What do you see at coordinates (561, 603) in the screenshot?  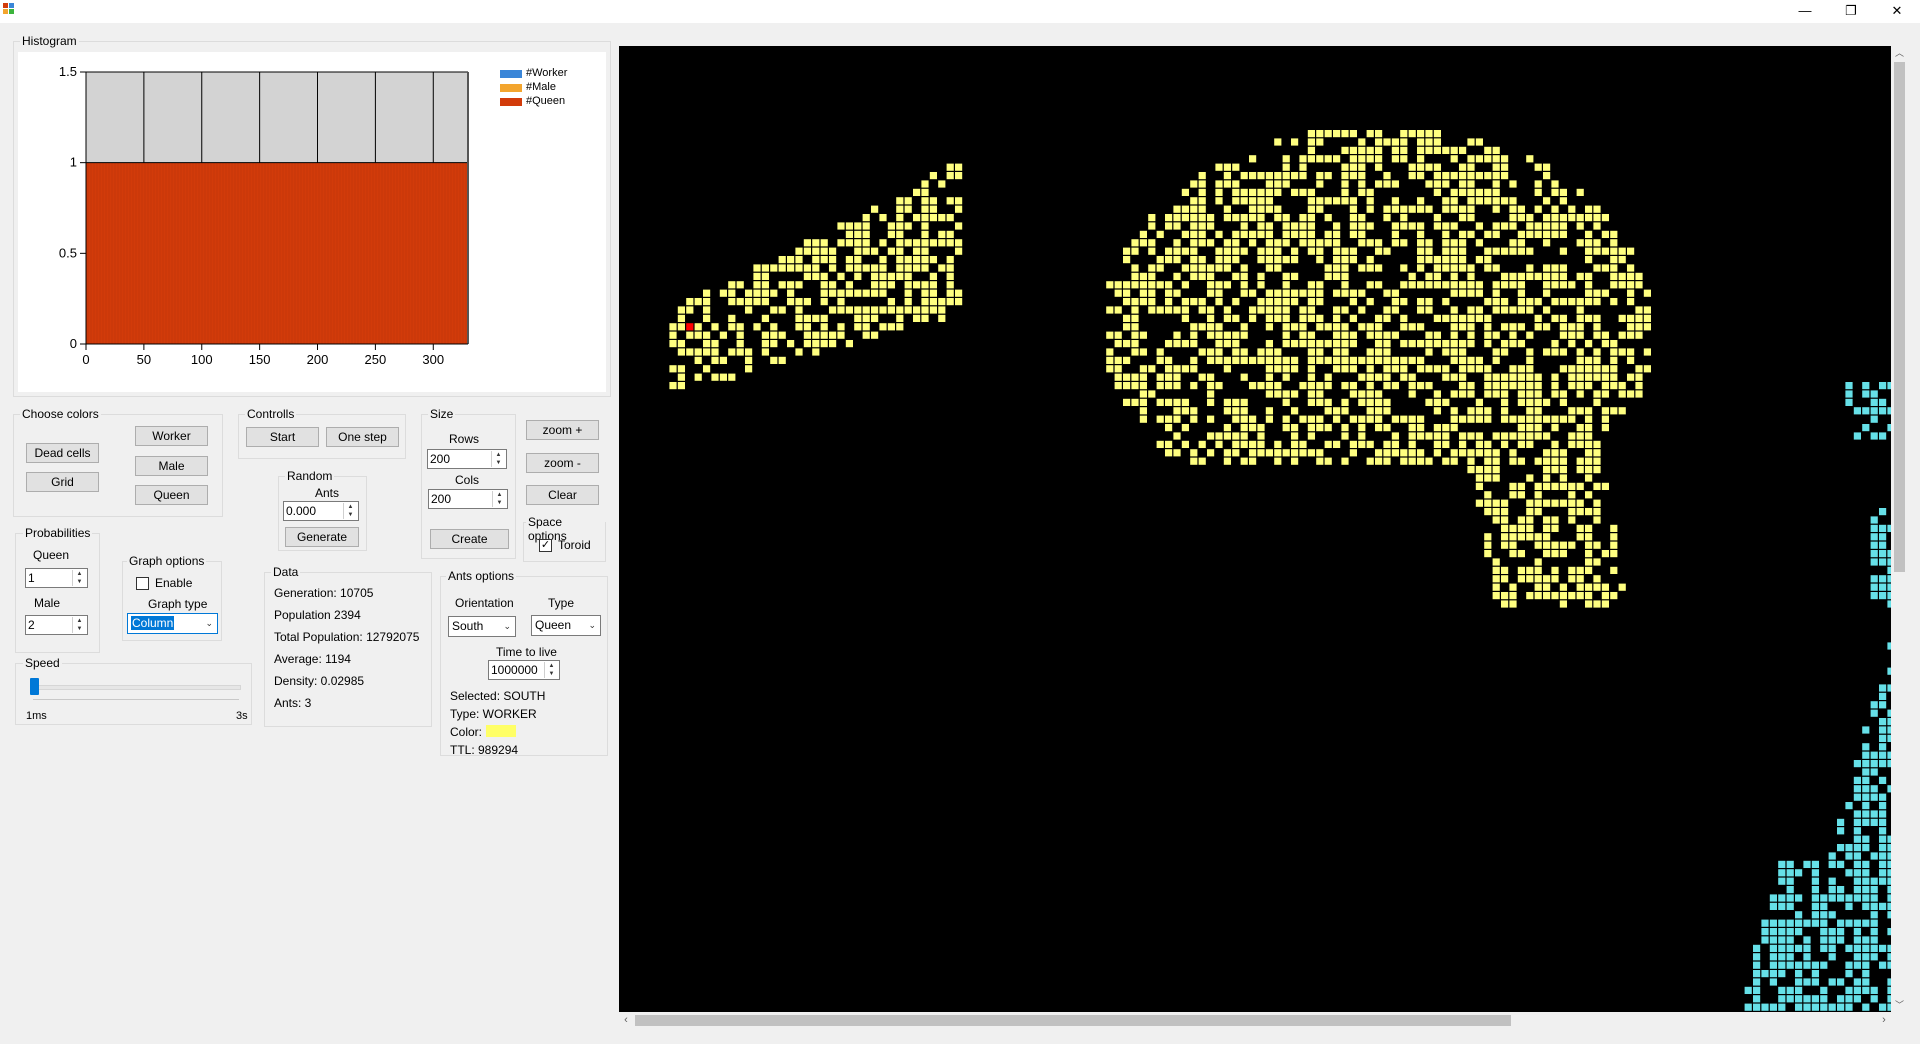 I see `type-label: Type` at bounding box center [561, 603].